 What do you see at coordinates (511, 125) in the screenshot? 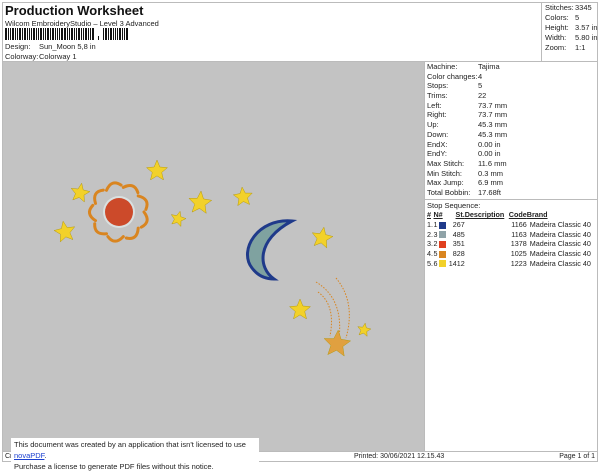
I see `info-row: Up: 45.3 mm` at bounding box center [511, 125].